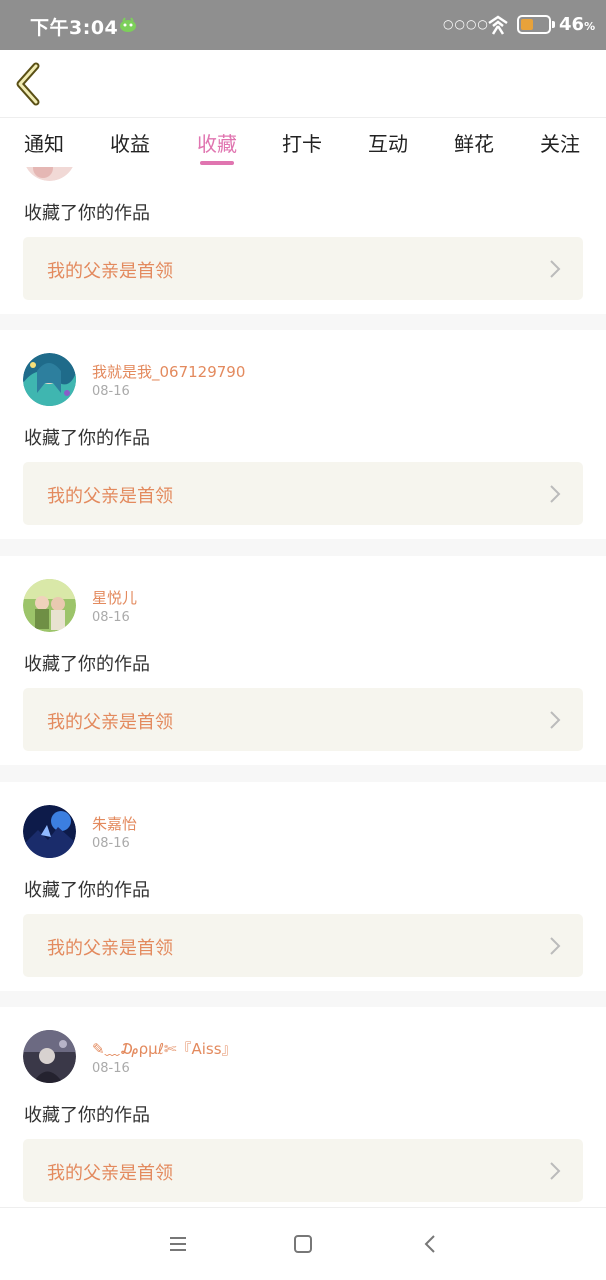 The image size is (606, 1280). I want to click on tab-flowers: 鲜花, so click(474, 142).